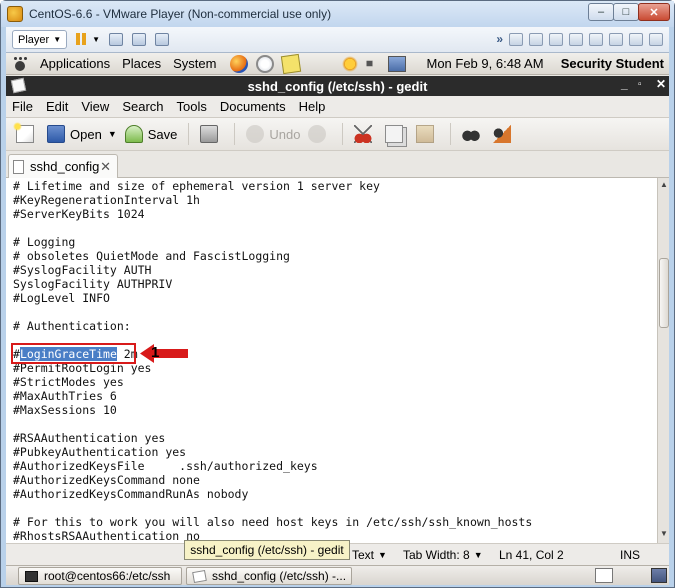 This screenshot has height=588, width=675. I want to click on menu-system: System, so click(194, 63).